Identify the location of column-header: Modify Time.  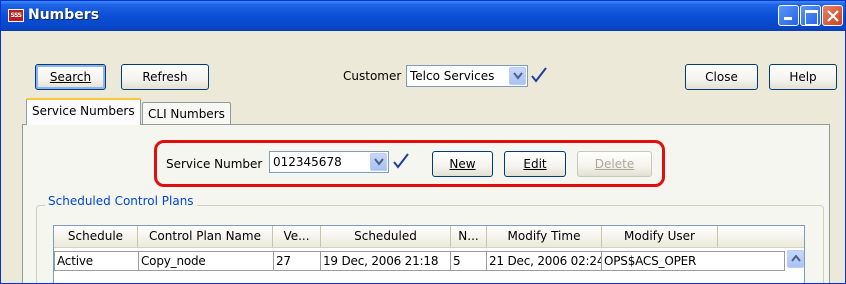
(544, 236).